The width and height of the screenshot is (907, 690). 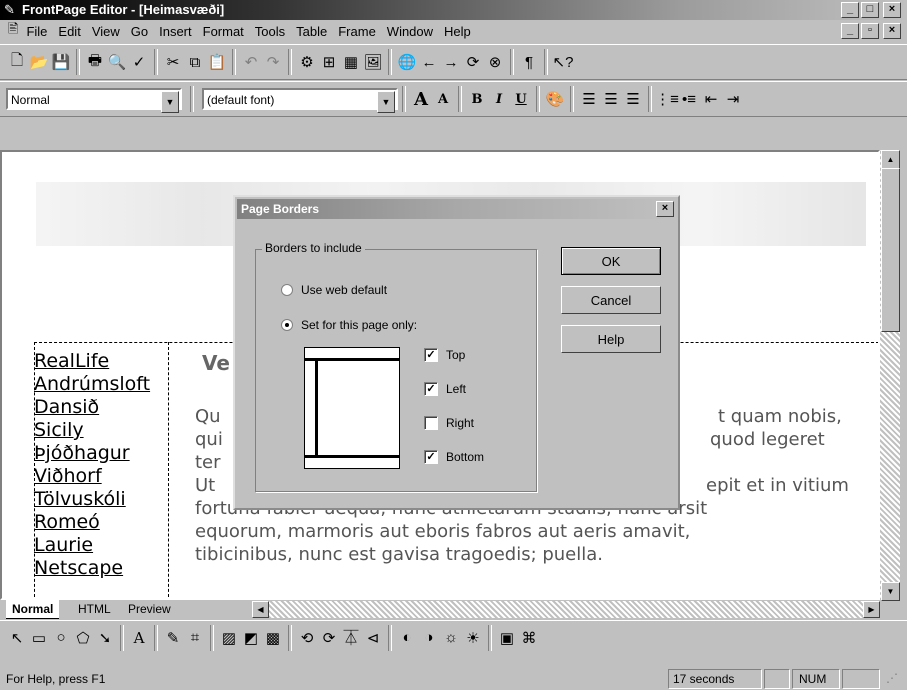 What do you see at coordinates (334, 290) in the screenshot?
I see `option-use-web-default: Use web default` at bounding box center [334, 290].